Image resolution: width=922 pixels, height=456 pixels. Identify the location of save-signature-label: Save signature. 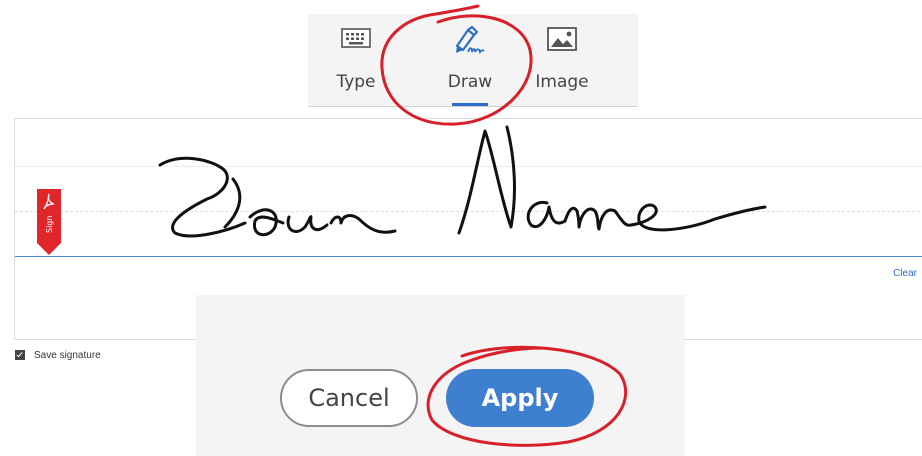
(67, 355).